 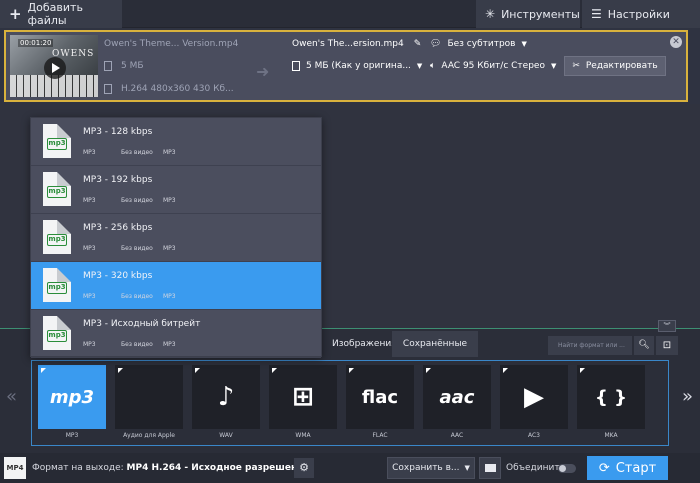 I want to click on braces-icon: { }, so click(x=611, y=397).